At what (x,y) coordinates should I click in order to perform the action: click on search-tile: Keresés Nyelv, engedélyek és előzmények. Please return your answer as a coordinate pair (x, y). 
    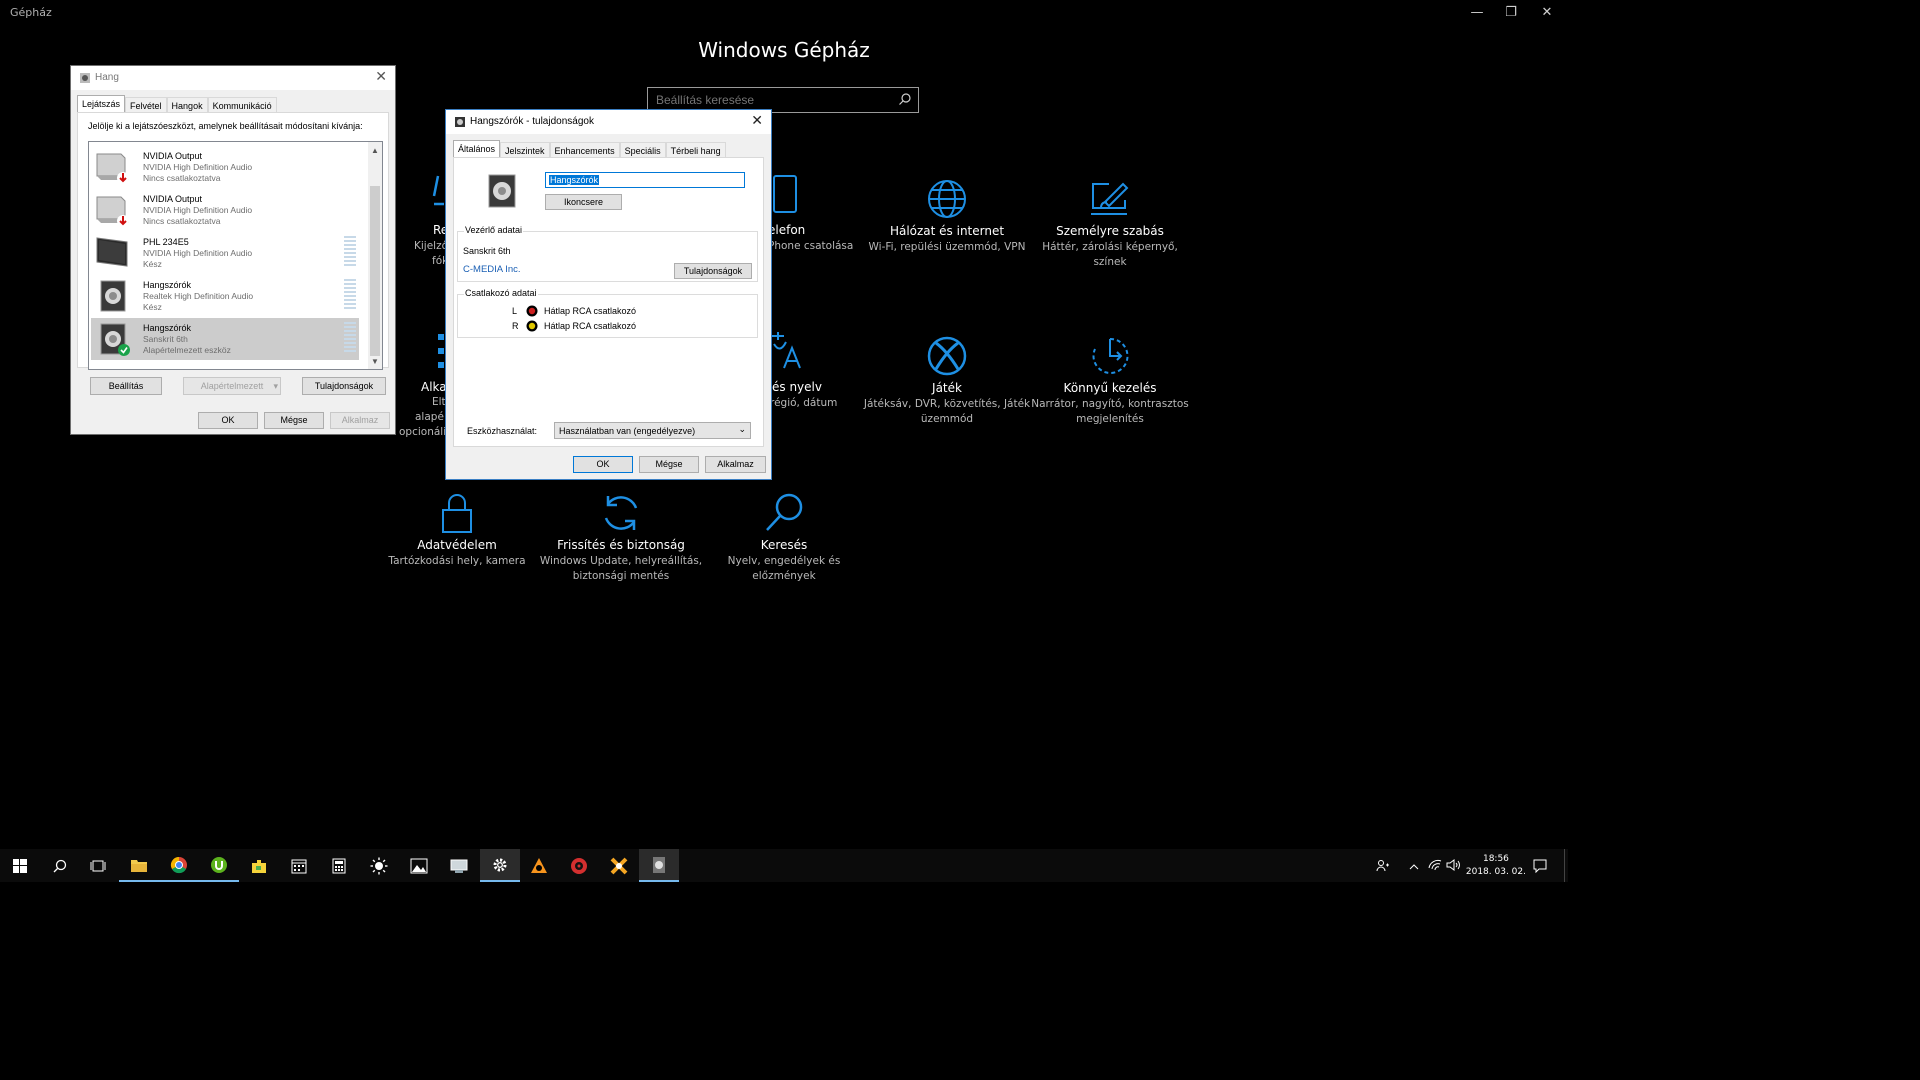
    Looking at the image, I should click on (784, 534).